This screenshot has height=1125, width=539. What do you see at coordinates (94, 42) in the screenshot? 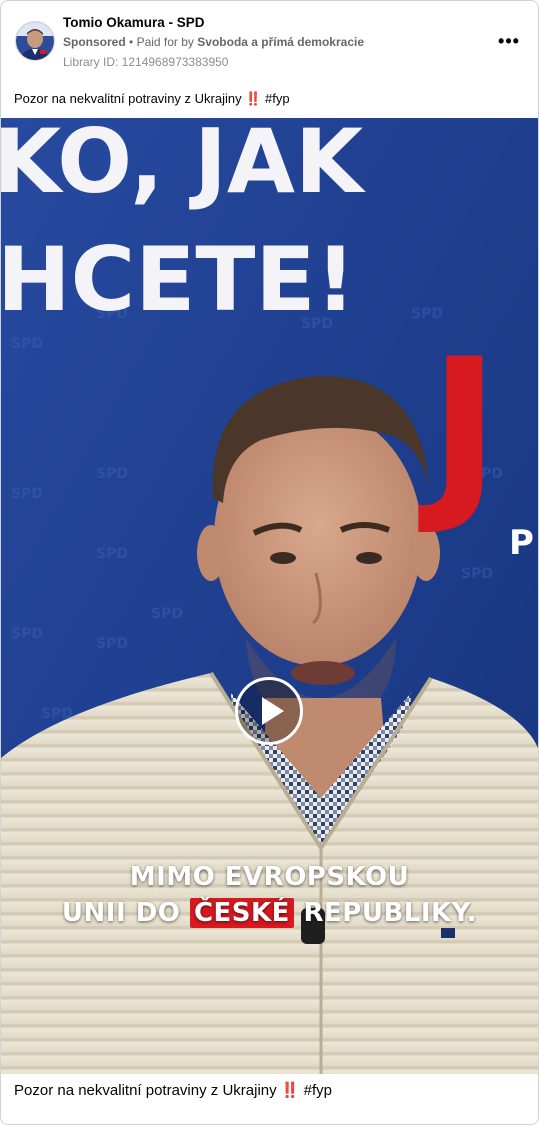
I see `sponsored-label: Sponsored` at bounding box center [94, 42].